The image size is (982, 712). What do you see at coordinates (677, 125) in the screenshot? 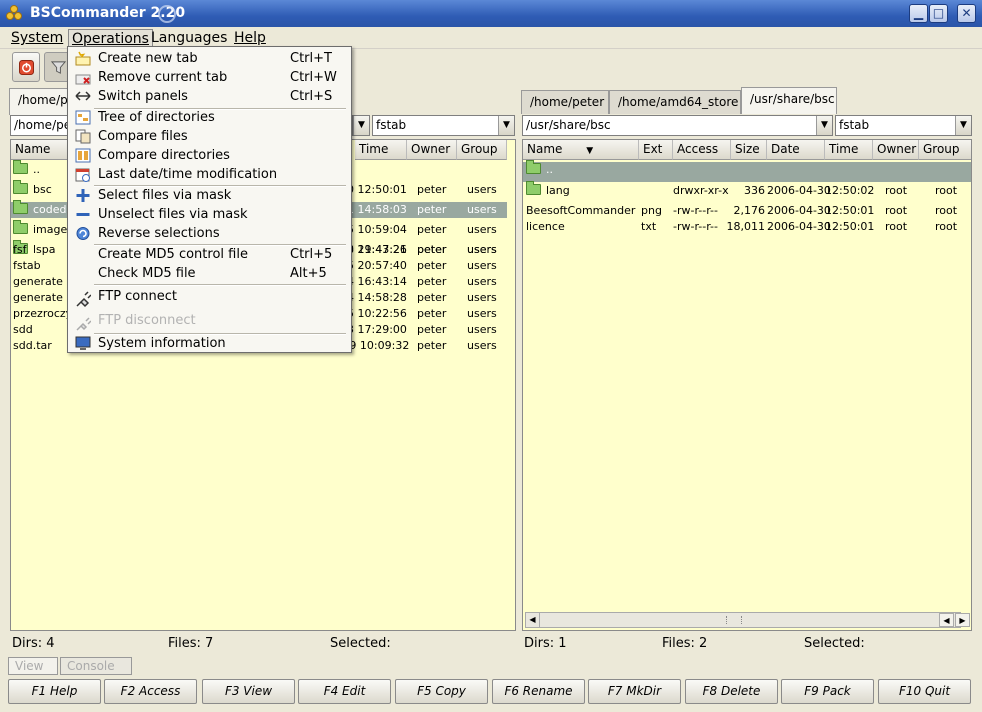
I see `right-path-combo: /usr/share/bsc ▼` at bounding box center [677, 125].